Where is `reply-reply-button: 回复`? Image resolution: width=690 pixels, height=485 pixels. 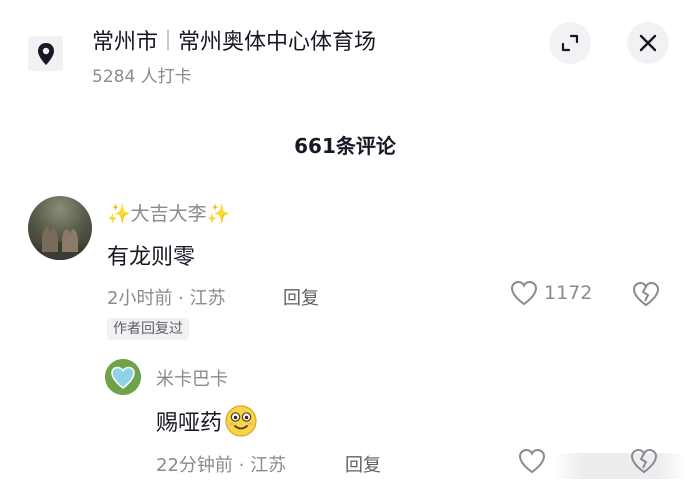 reply-reply-button: 回复 is located at coordinates (363, 464).